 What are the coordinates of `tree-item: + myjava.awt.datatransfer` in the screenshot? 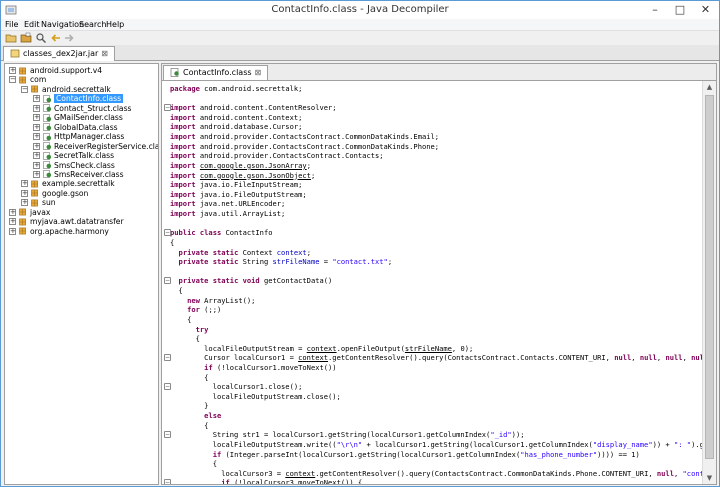 It's located at (81, 221).